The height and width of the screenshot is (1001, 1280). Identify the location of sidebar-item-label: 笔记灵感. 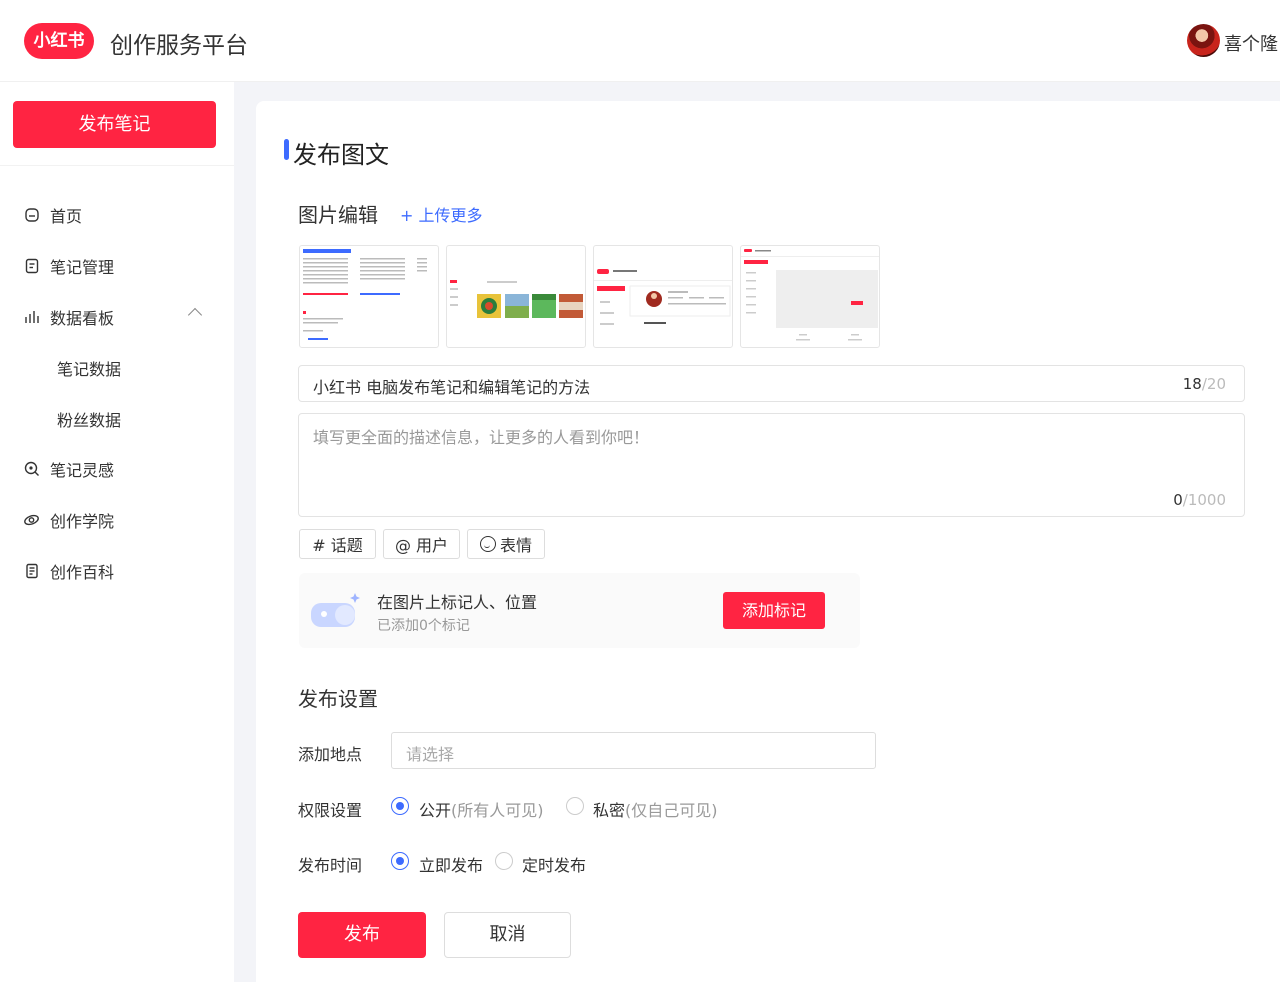
(82, 470).